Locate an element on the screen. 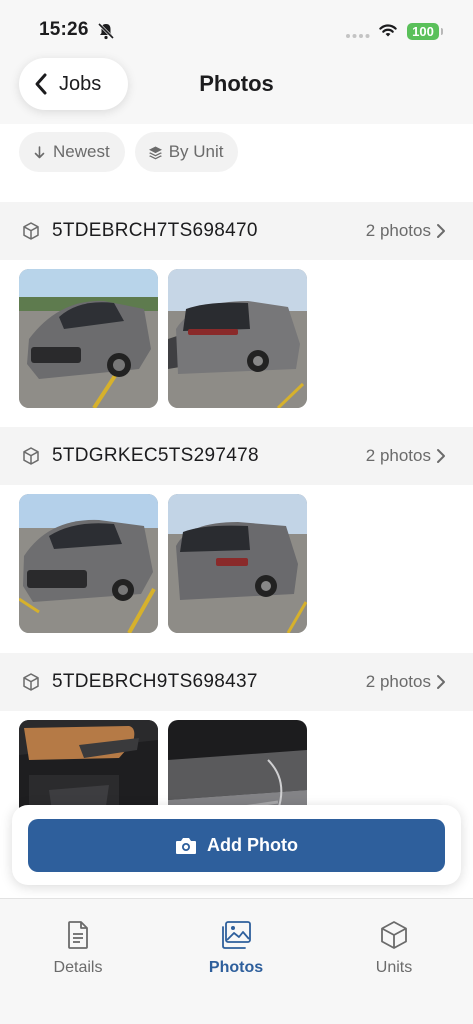 Image resolution: width=473 pixels, height=1024 pixels. minivan-rear-photo-image is located at coordinates (237, 563).